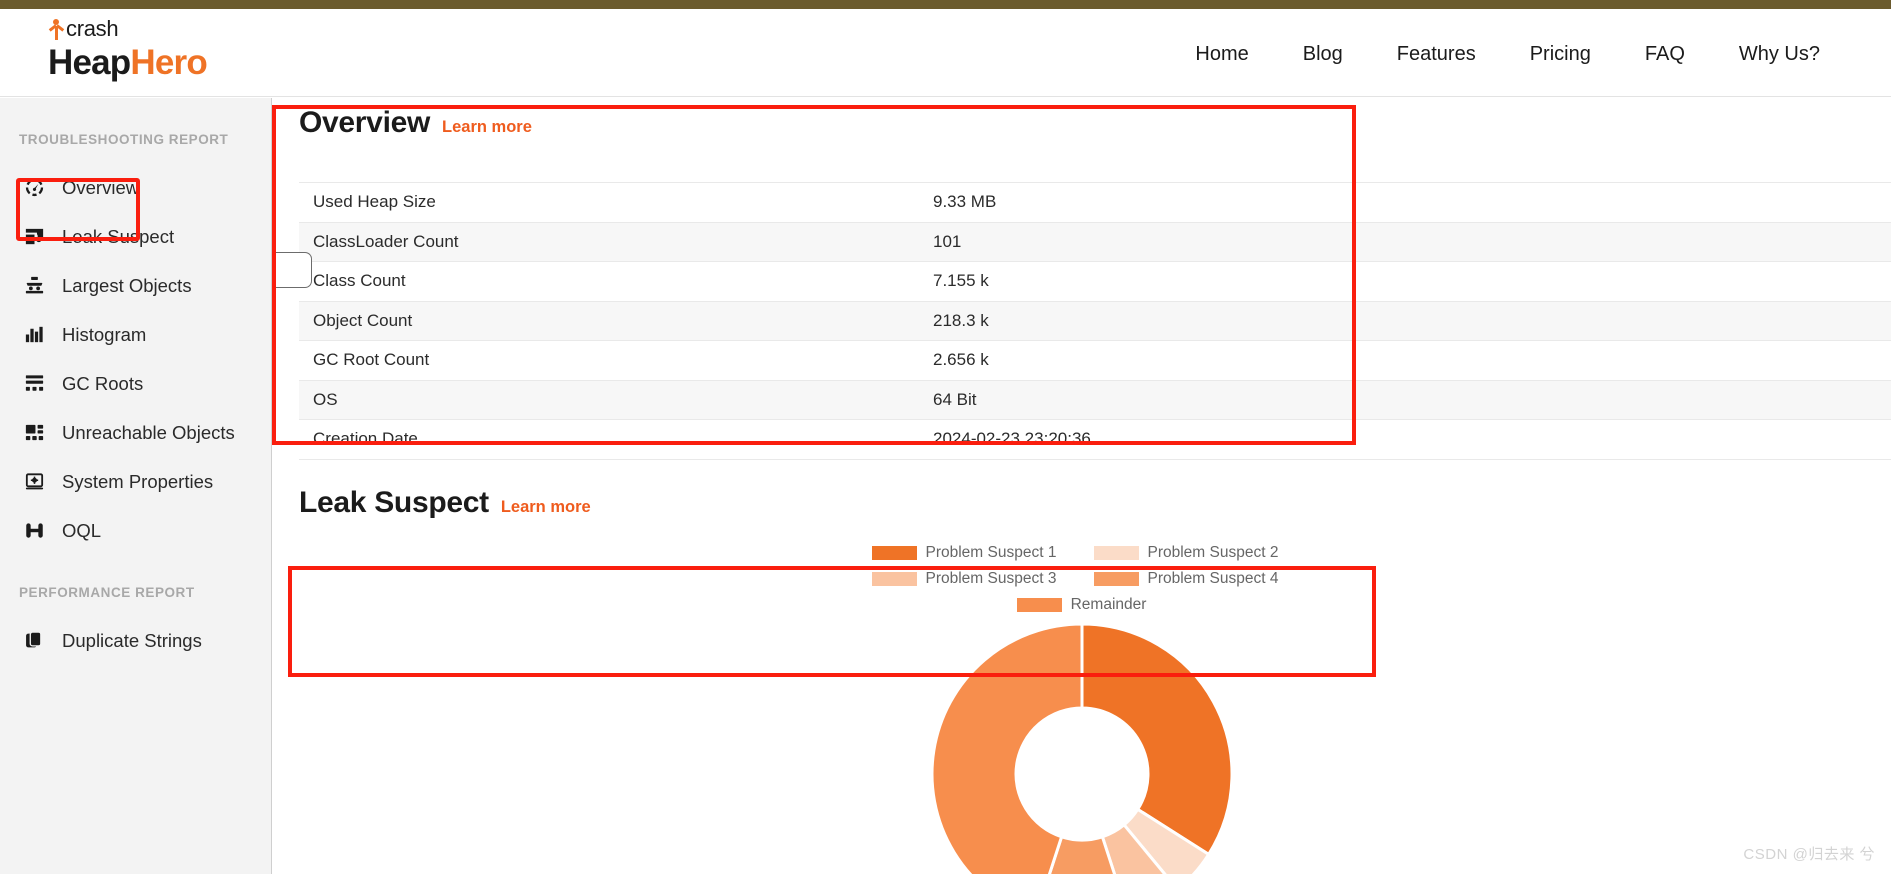 Image resolution: width=1891 pixels, height=874 pixels. I want to click on legend-row: Problem Suspect 3 Problem Suspect 4, so click(1081, 583).